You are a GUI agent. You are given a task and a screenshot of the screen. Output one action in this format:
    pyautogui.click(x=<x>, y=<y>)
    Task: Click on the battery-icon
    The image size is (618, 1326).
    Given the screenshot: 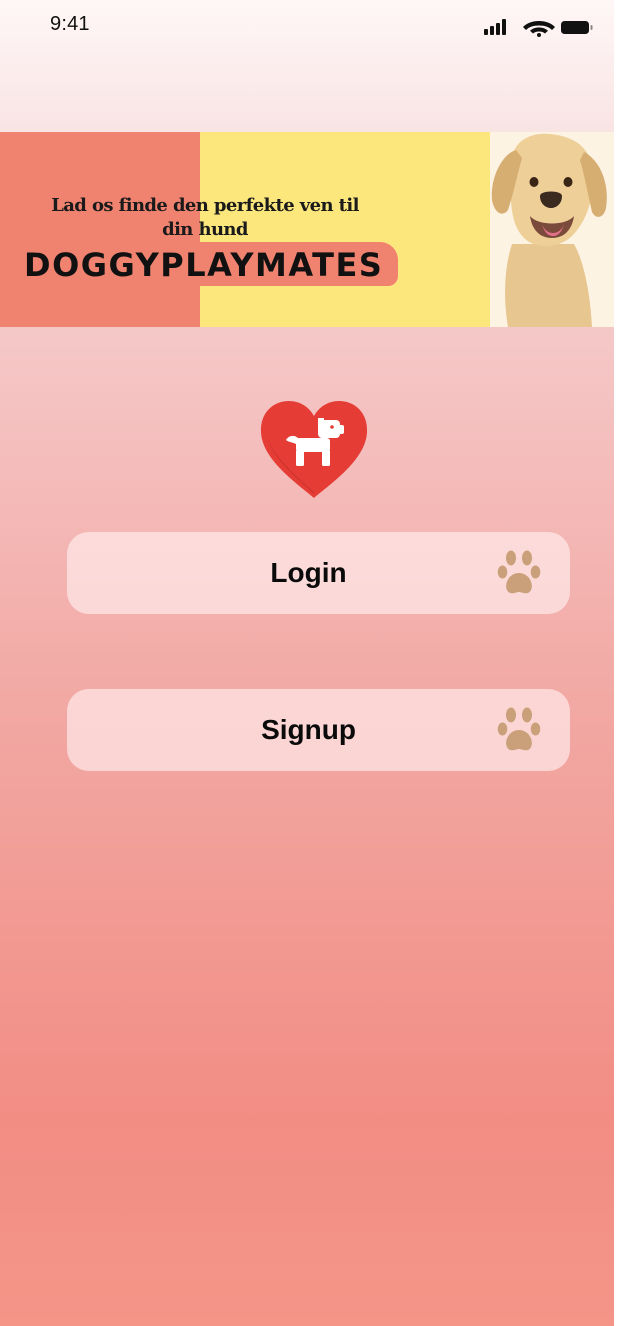 What is the action you would take?
    pyautogui.click(x=577, y=27)
    